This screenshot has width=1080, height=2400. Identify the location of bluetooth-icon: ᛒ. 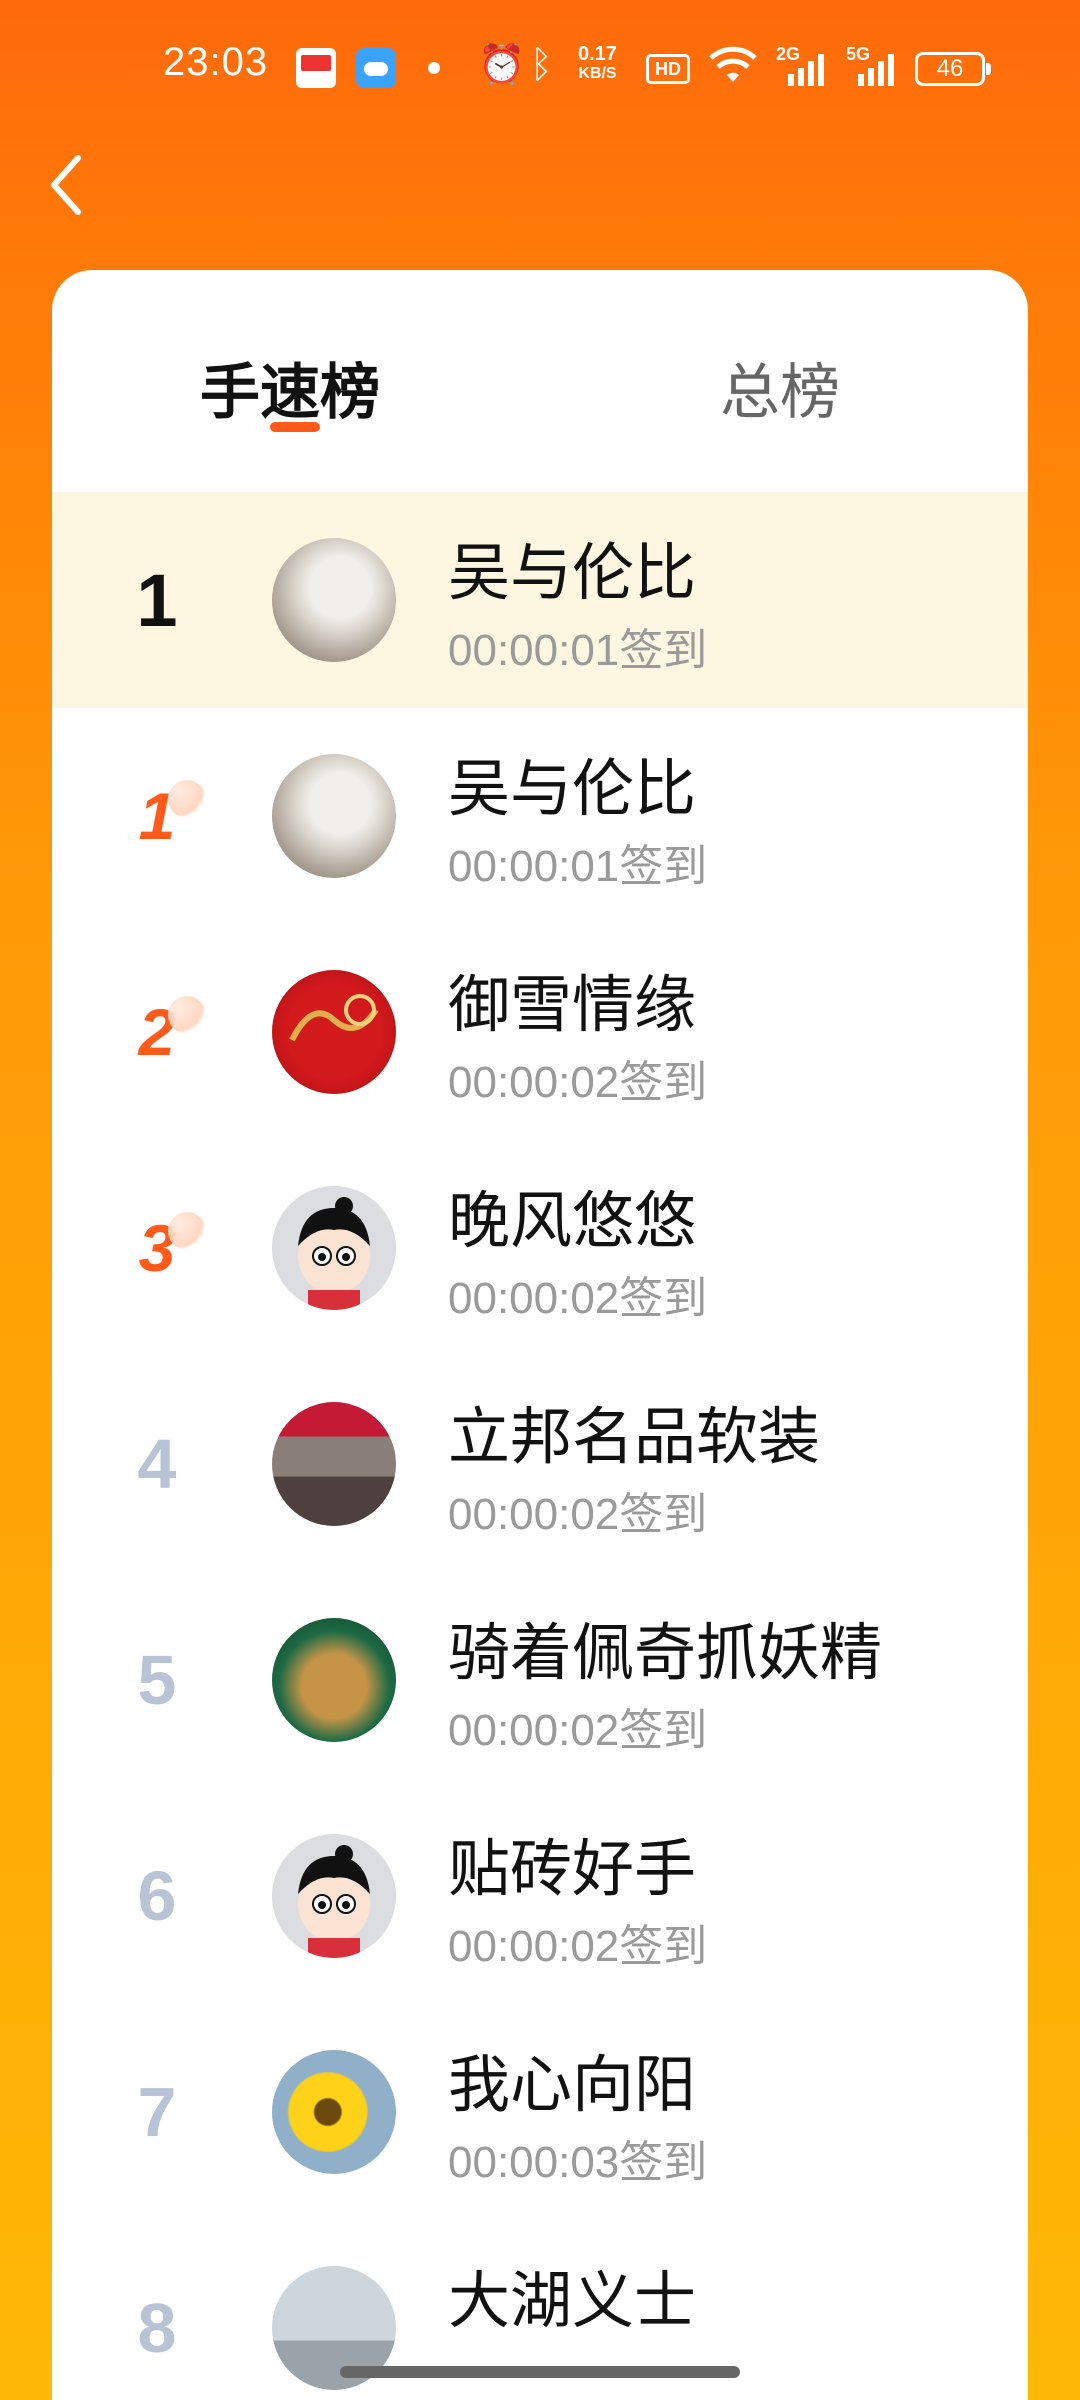
(541, 64).